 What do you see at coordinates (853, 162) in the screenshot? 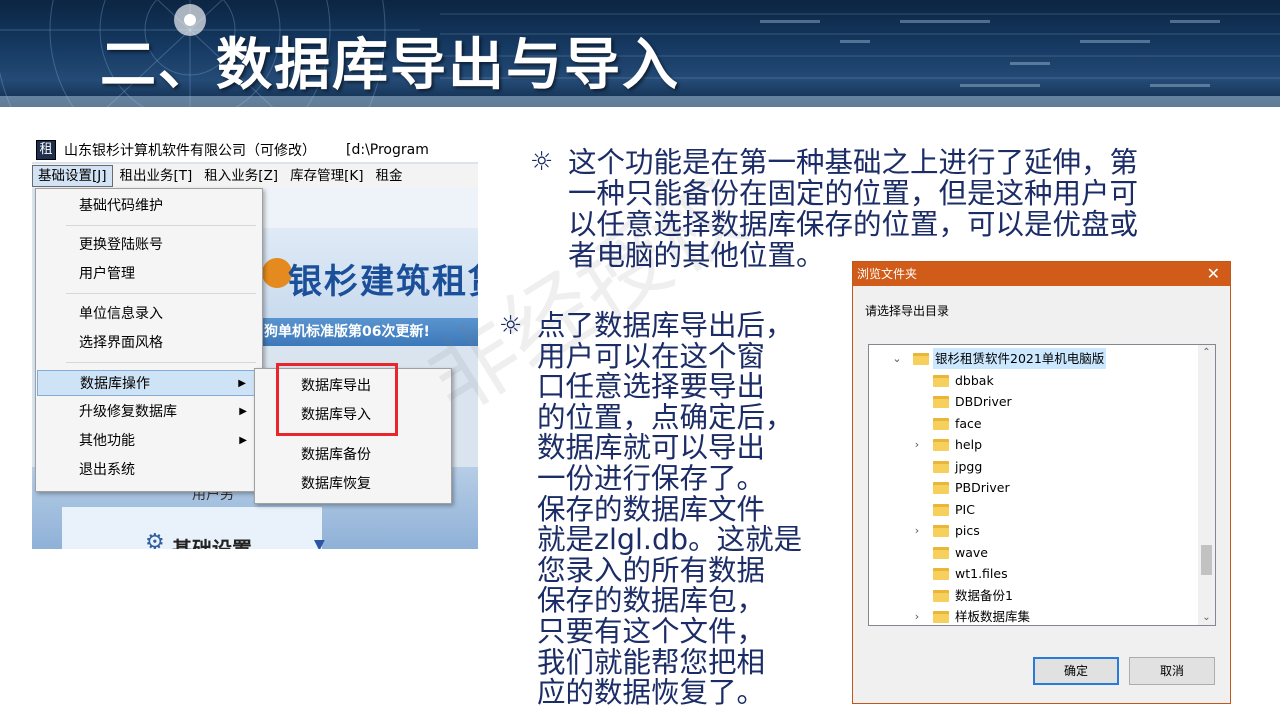
I see `bullet-line: 这个功能是在第一种基础之上进行了延伸，第` at bounding box center [853, 162].